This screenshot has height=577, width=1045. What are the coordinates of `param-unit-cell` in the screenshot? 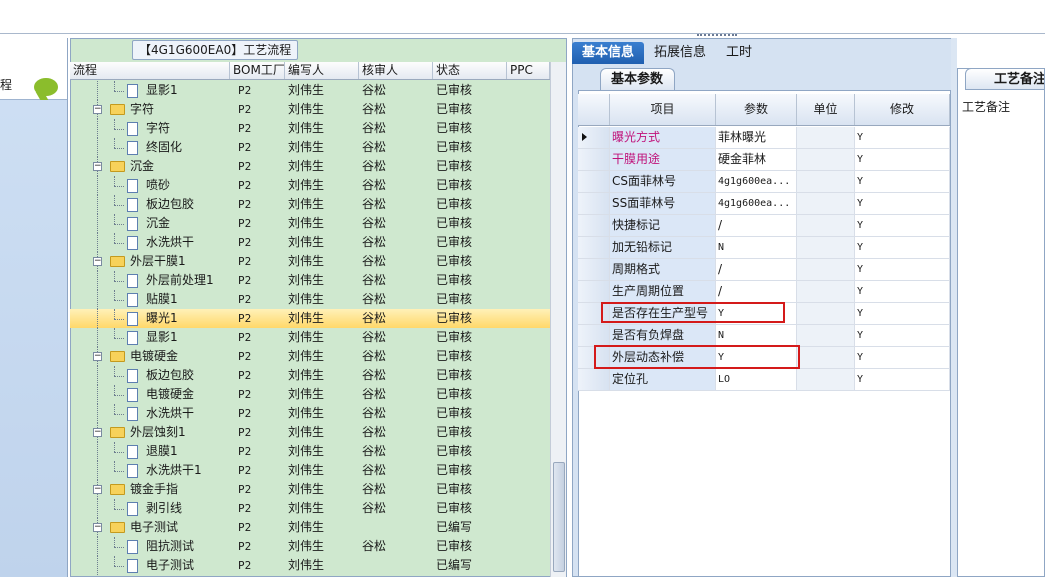 It's located at (826, 291).